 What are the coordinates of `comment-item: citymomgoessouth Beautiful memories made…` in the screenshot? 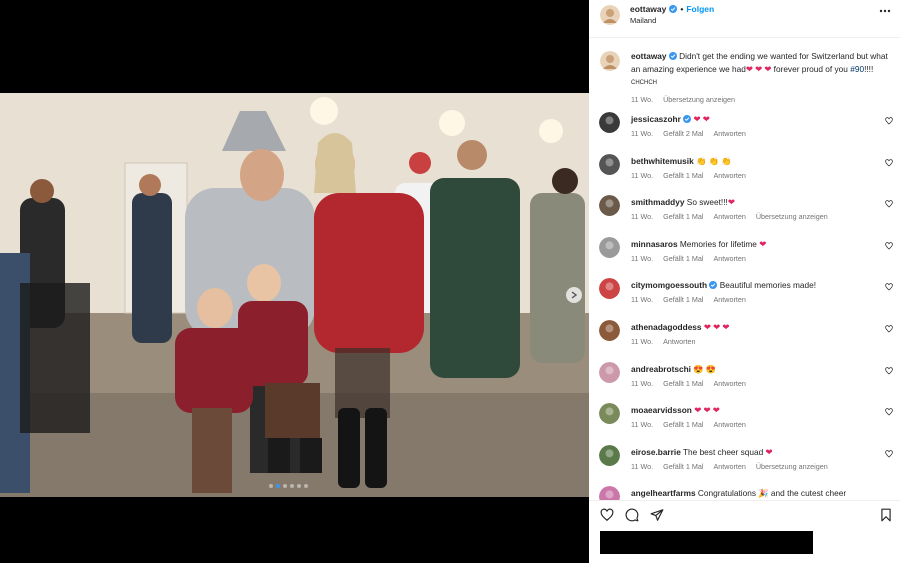 It's located at (744, 297).